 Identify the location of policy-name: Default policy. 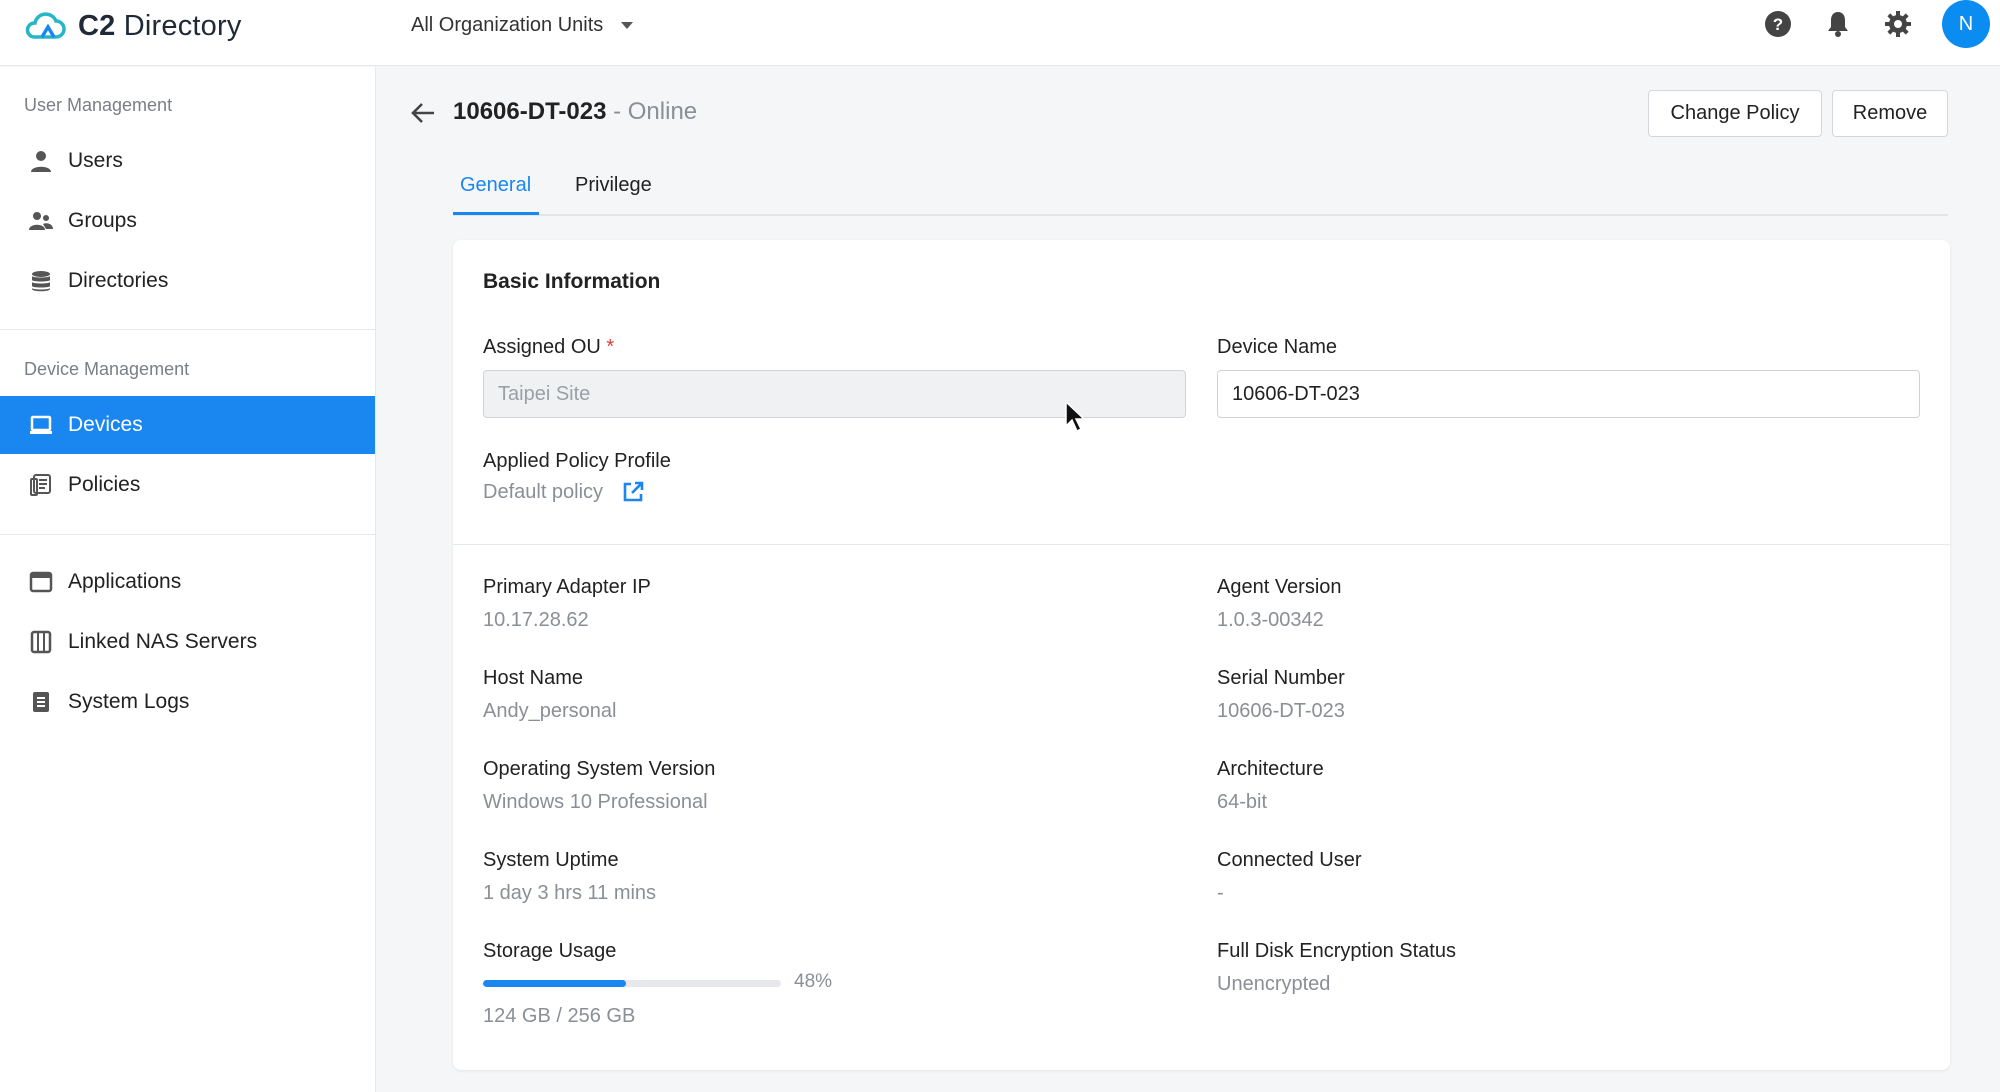
(543, 491).